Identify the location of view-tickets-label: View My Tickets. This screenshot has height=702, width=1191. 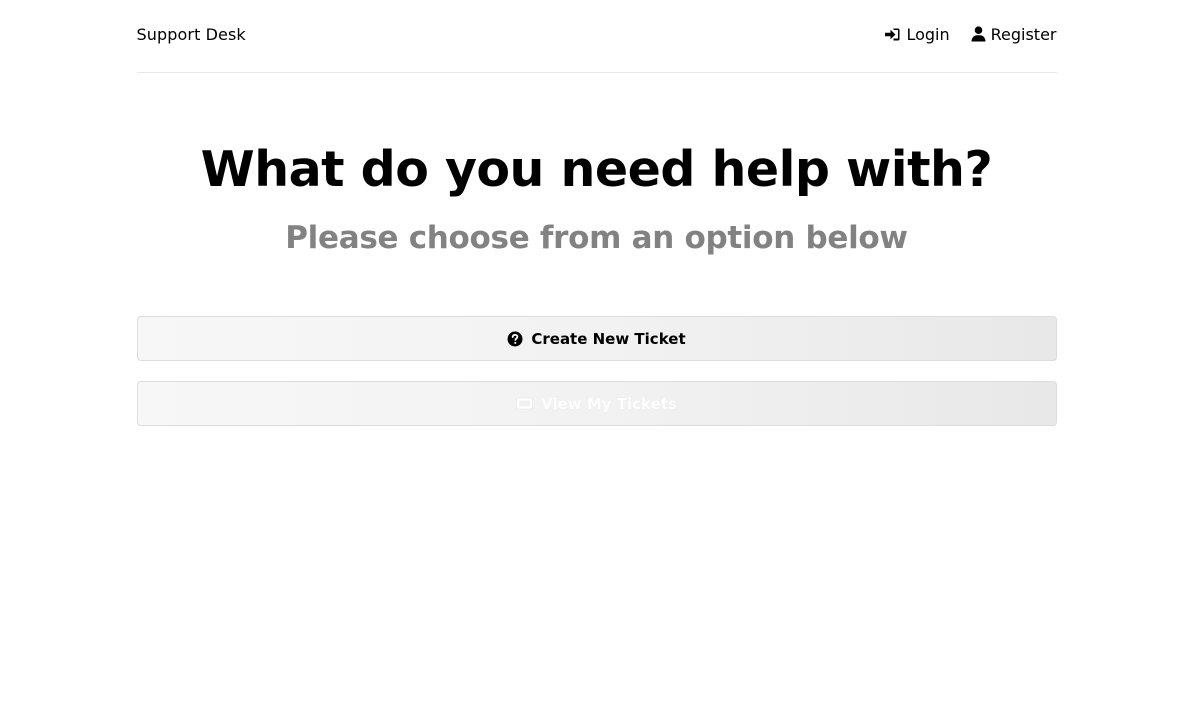
(609, 403).